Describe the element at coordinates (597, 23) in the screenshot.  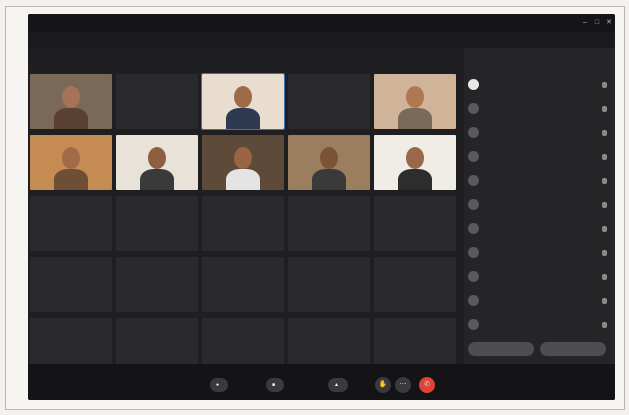
I see `maximize-icon: □` at that location.